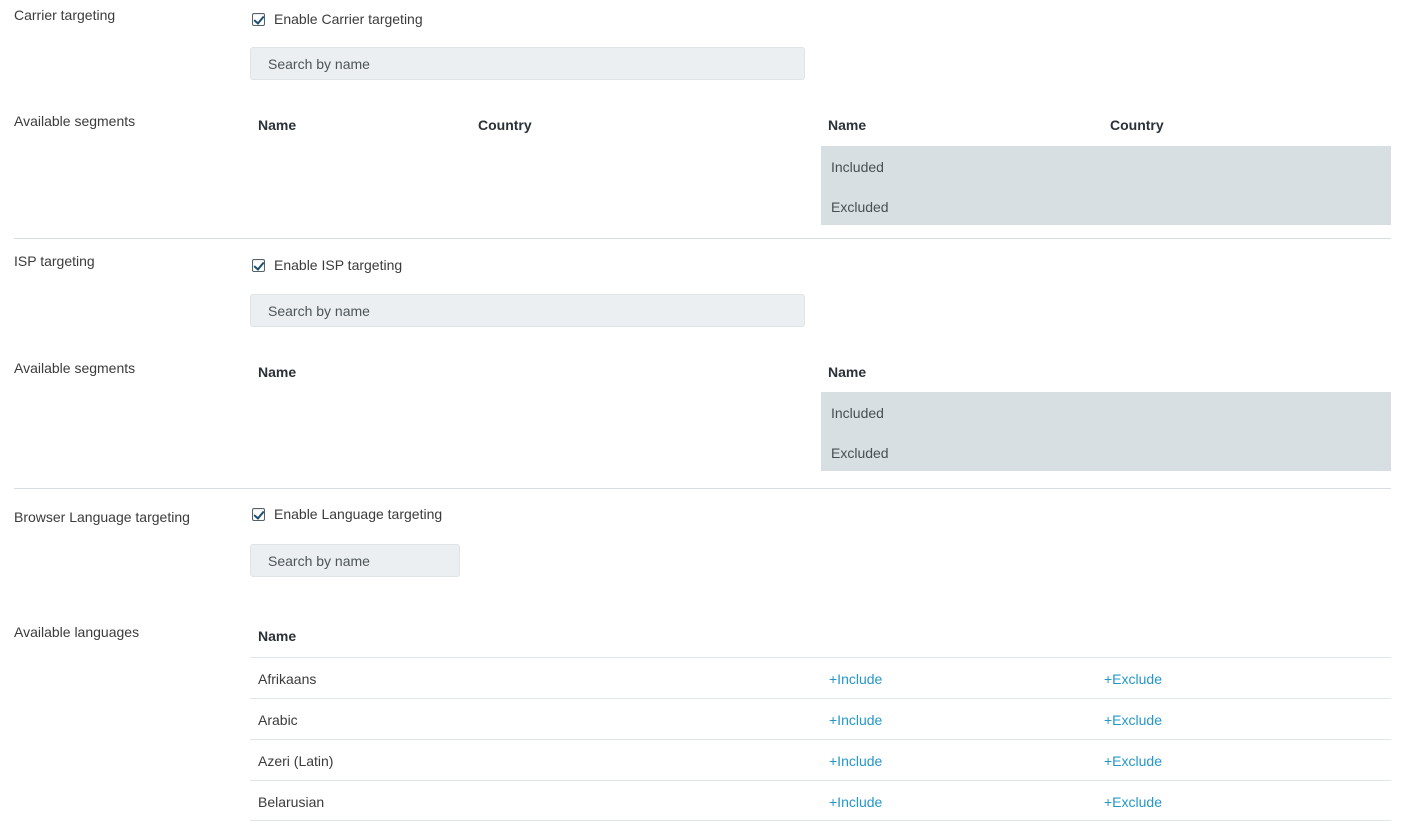 The height and width of the screenshot is (828, 1406). I want to click on enable-isp-targeting-row: Enable ISP targeting, so click(327, 265).